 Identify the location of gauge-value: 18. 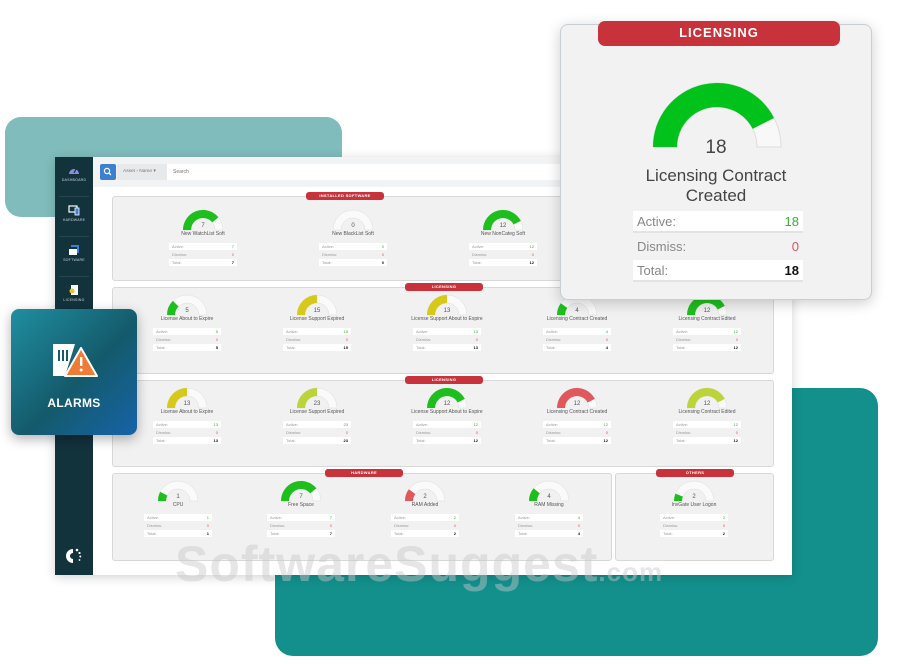
(716, 147).